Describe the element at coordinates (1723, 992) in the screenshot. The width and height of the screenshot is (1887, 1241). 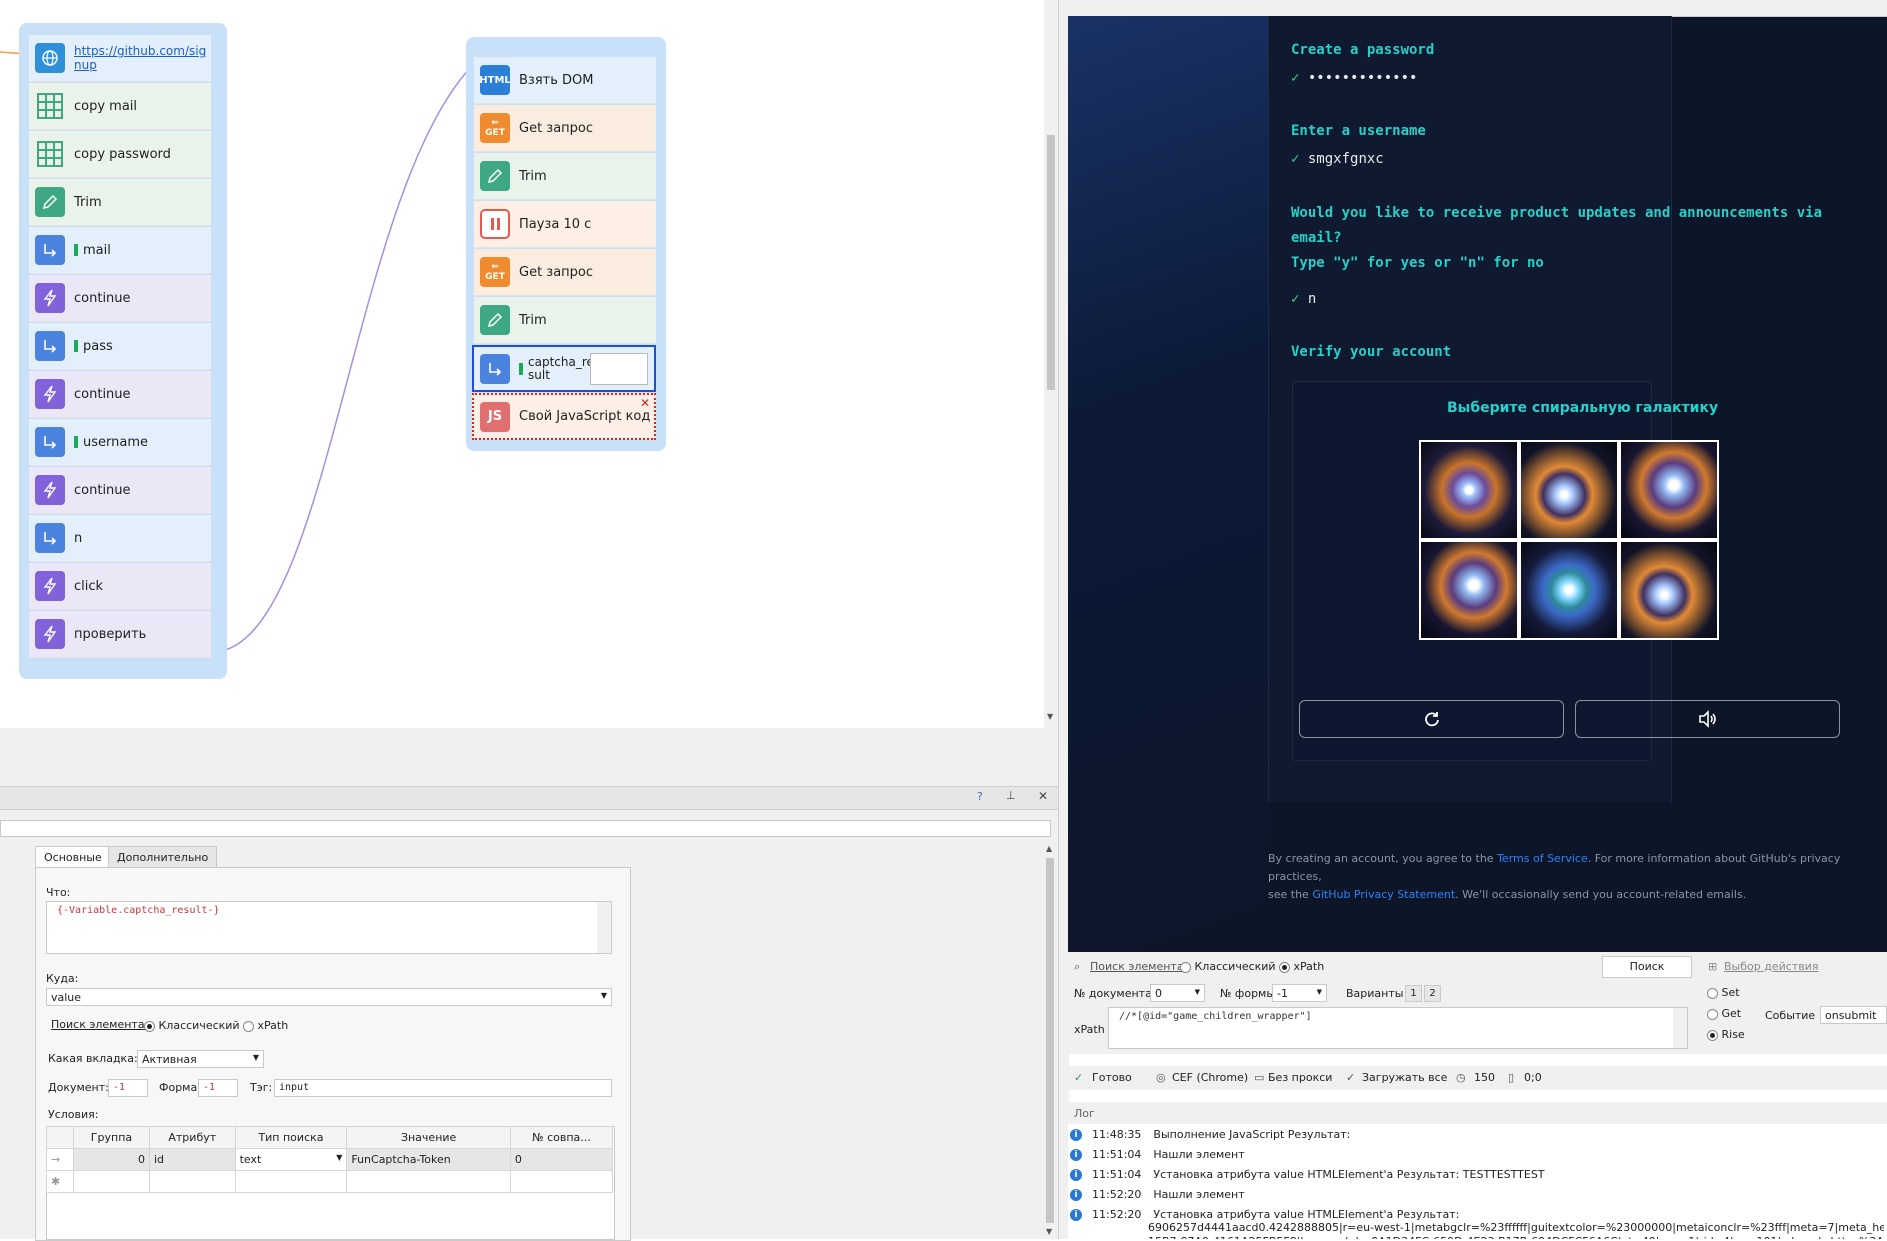
I see `set-radio: Set` at that location.